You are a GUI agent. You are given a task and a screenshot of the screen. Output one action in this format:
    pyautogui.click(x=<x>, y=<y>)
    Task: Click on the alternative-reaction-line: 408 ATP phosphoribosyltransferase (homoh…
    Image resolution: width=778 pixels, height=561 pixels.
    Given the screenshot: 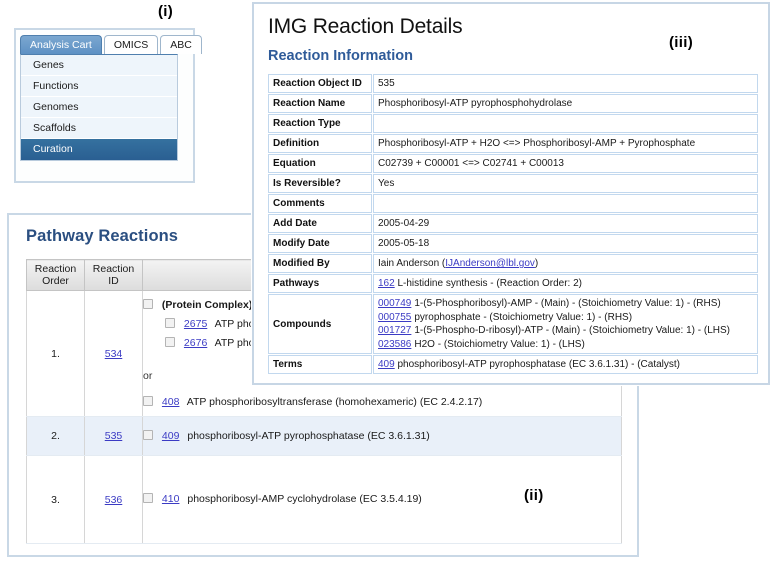 What is the action you would take?
    pyautogui.click(x=382, y=402)
    